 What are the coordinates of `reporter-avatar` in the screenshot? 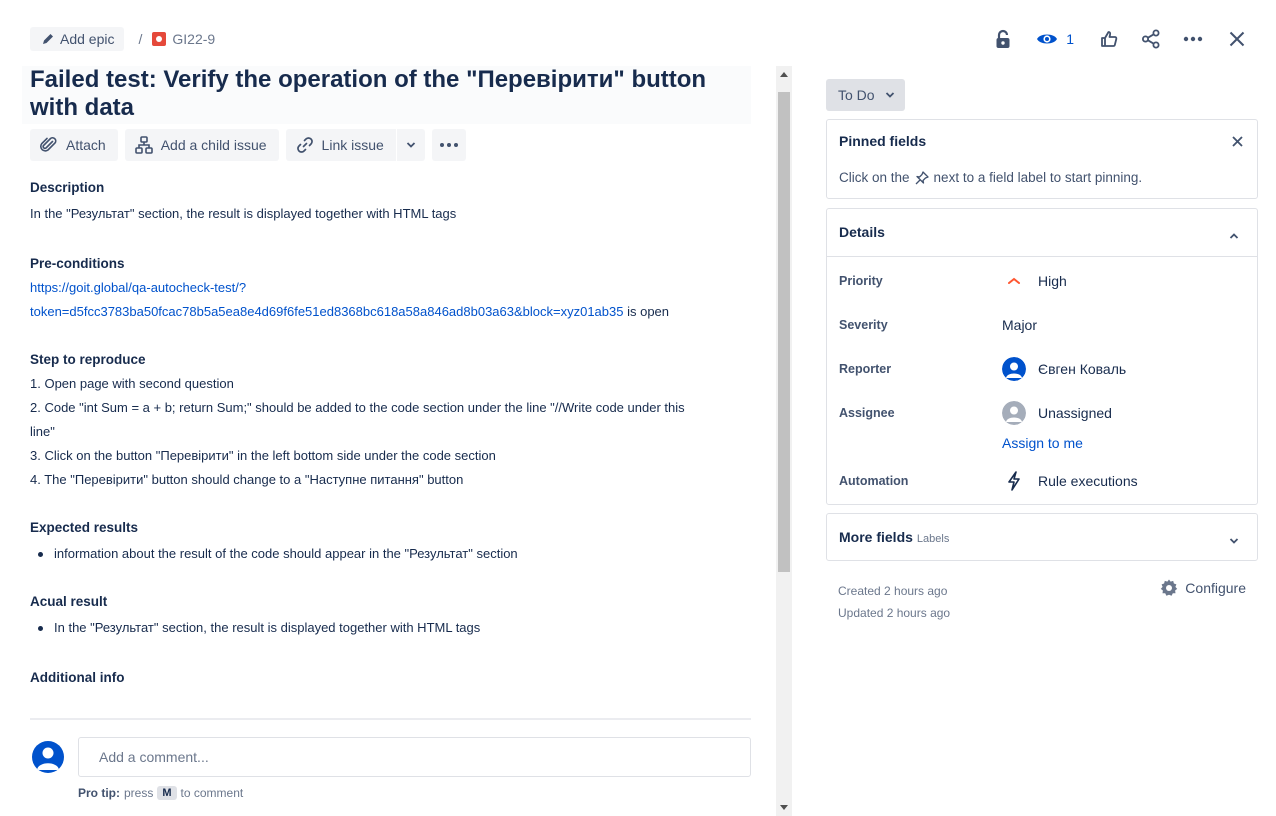 It's located at (1014, 369).